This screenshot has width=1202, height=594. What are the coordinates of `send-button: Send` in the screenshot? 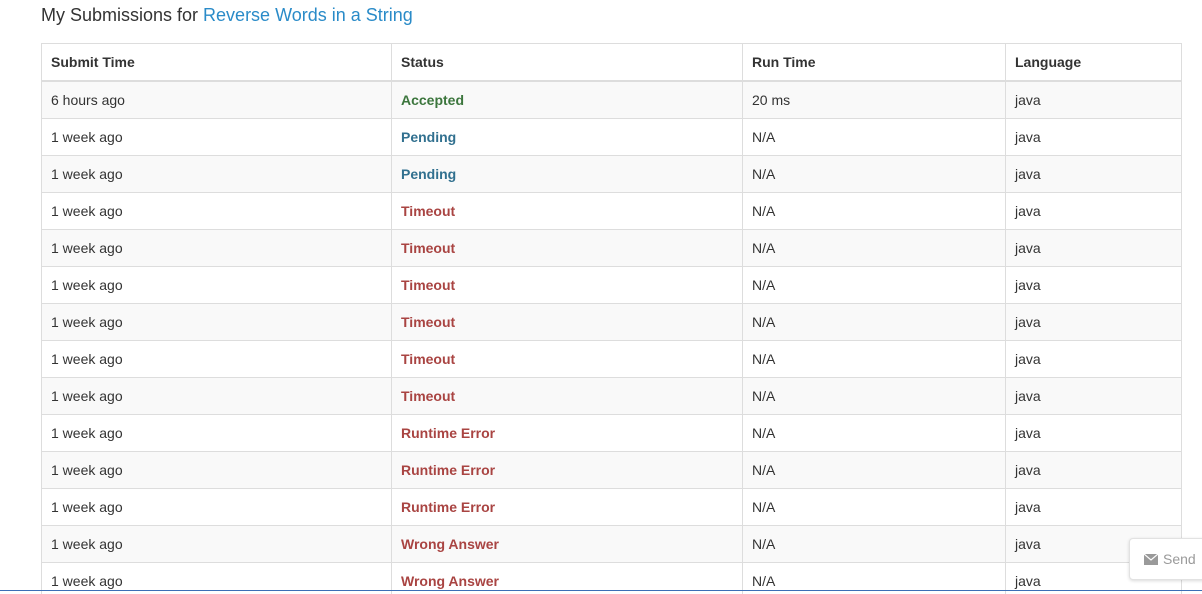 It's located at (1165, 559).